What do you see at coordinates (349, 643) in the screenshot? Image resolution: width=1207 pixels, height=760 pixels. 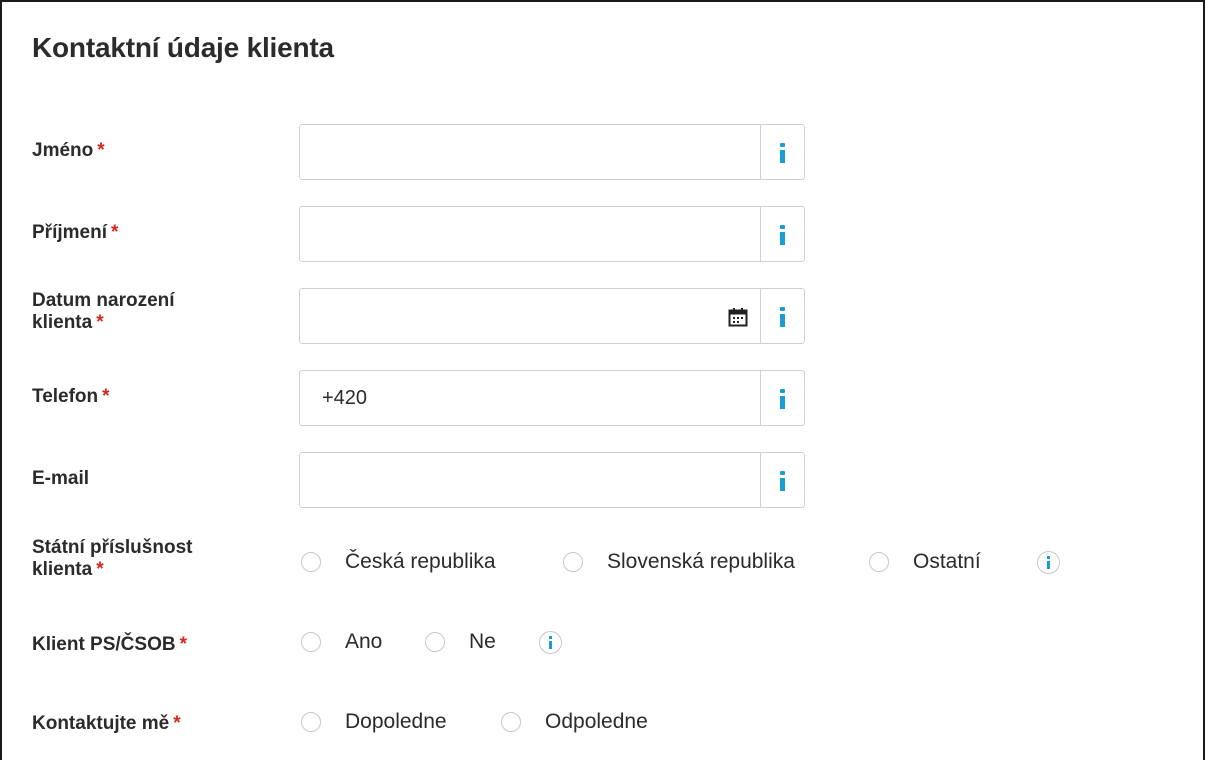 I see `client-option-yes: Ano` at bounding box center [349, 643].